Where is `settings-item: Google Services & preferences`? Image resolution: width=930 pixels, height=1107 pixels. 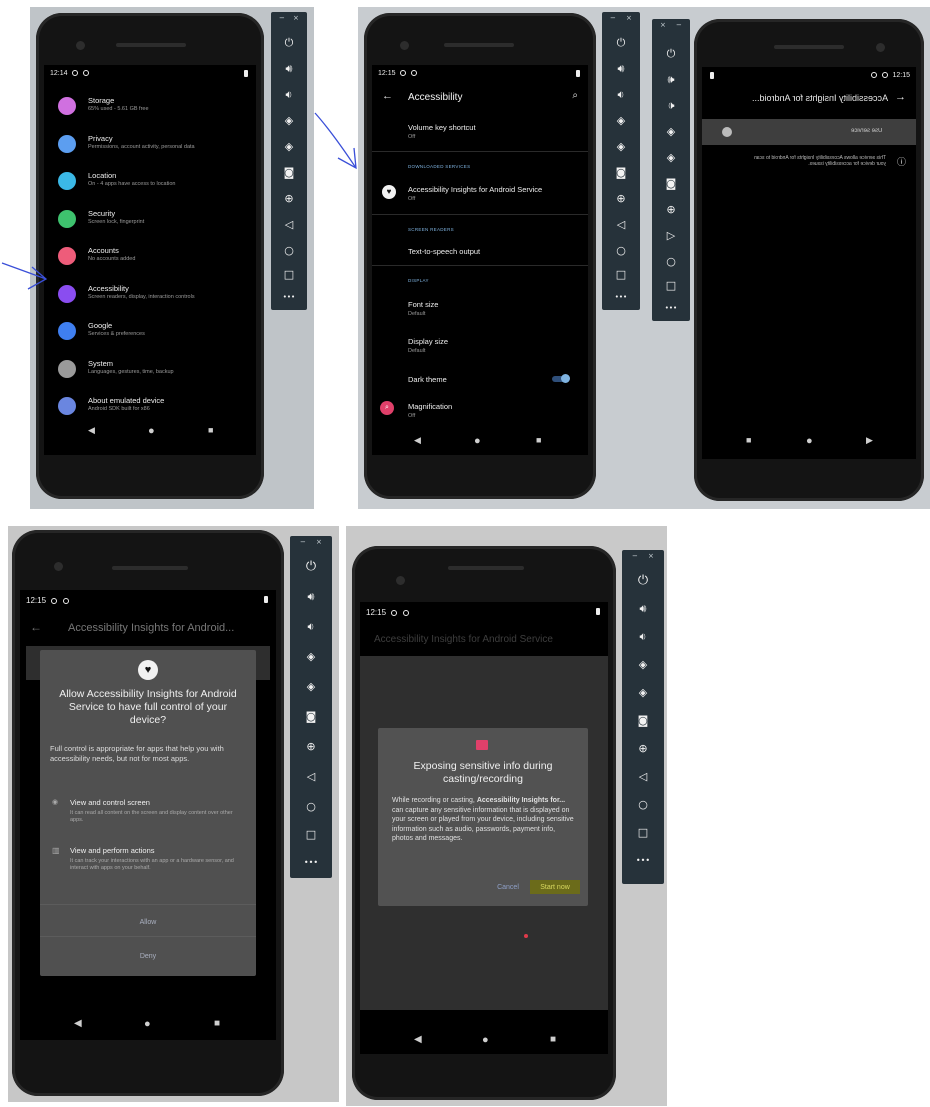 settings-item: Google Services & preferences is located at coordinates (152, 333).